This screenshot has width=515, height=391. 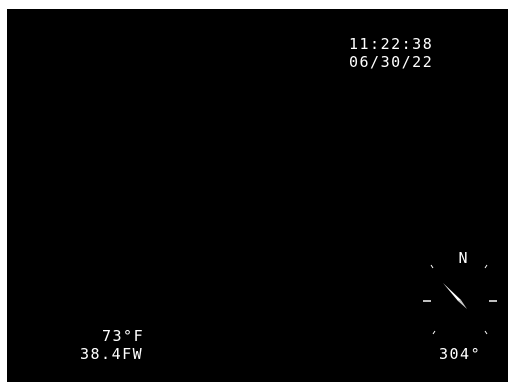 I want to click on compass-tick-ne, so click(x=486, y=266).